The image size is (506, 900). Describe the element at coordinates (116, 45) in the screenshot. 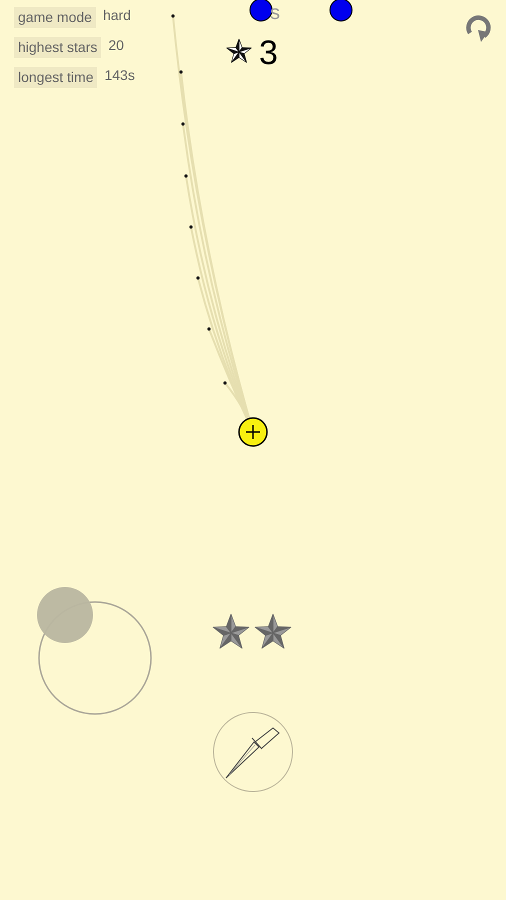

I see `stat-value: 20` at that location.